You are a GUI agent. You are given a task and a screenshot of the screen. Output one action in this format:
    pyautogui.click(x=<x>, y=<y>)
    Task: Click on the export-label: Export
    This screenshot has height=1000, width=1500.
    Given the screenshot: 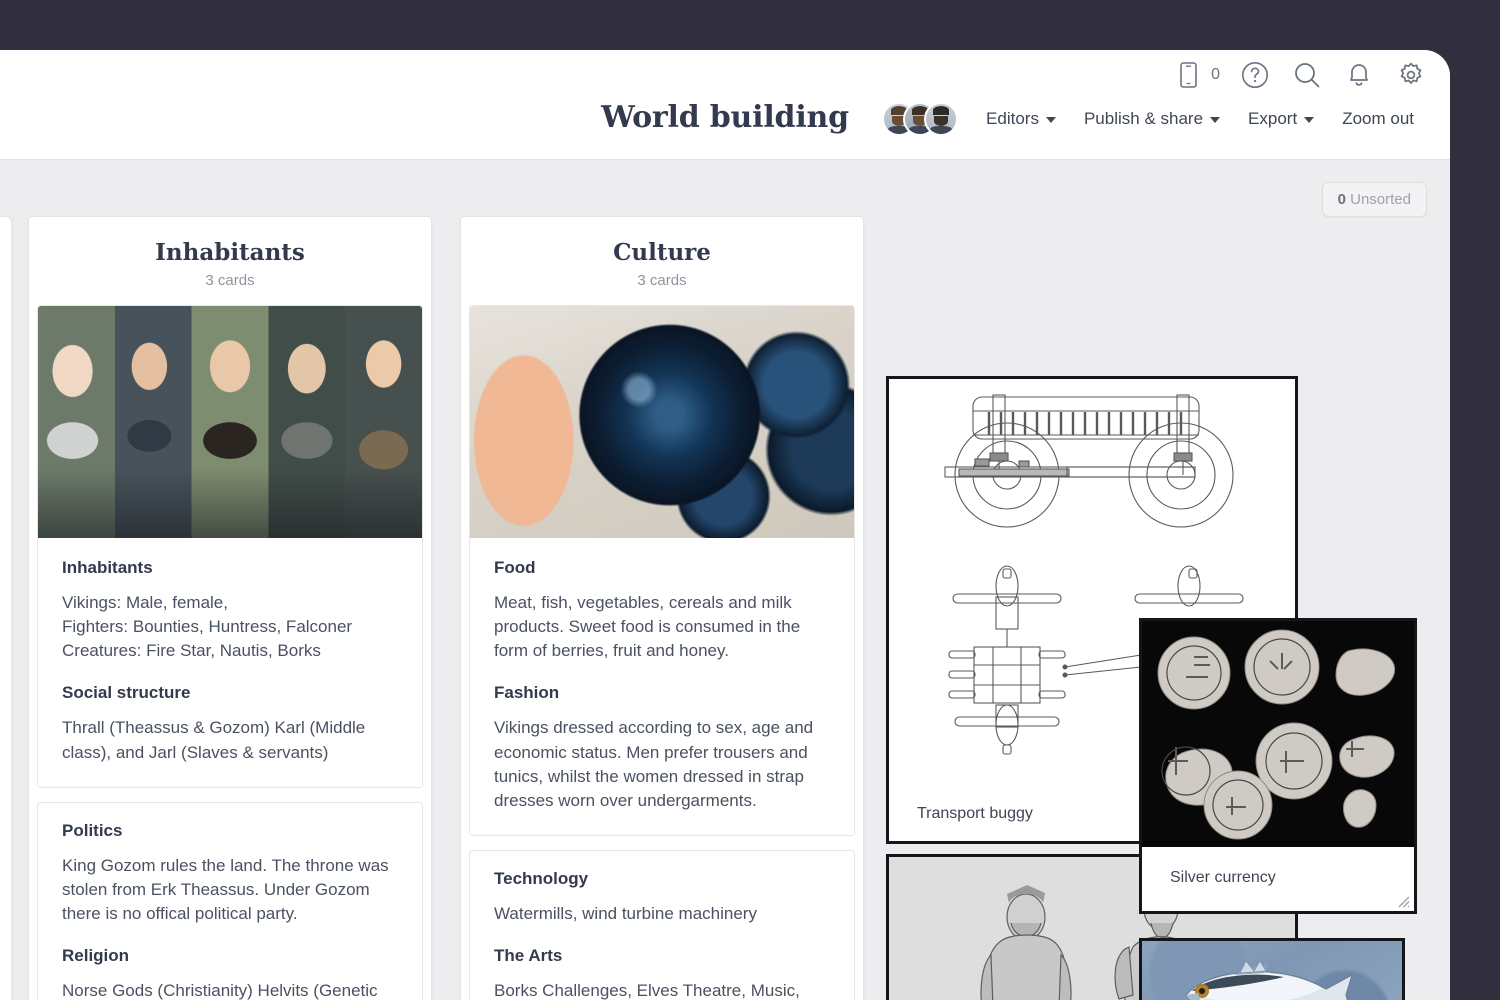 What is the action you would take?
    pyautogui.click(x=1273, y=118)
    